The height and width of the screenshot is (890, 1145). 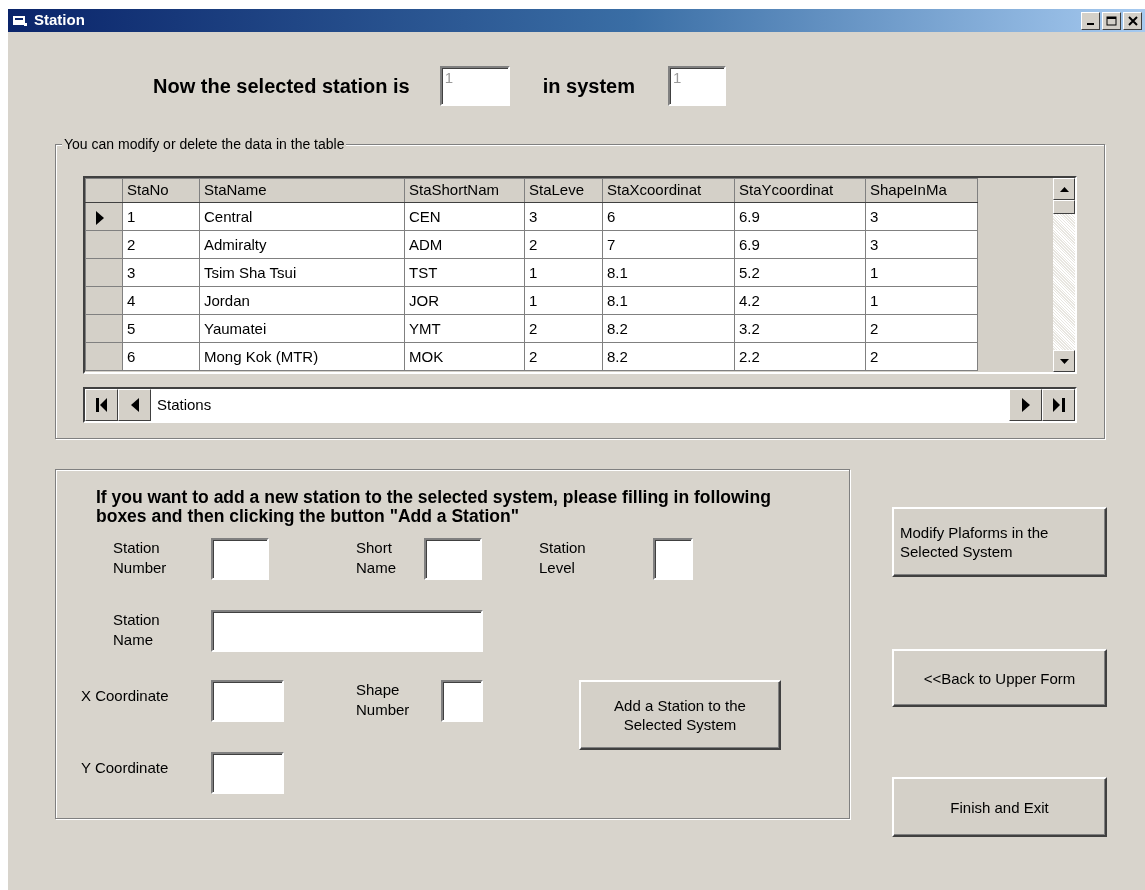 What do you see at coordinates (20, 20) in the screenshot?
I see `app-icon` at bounding box center [20, 20].